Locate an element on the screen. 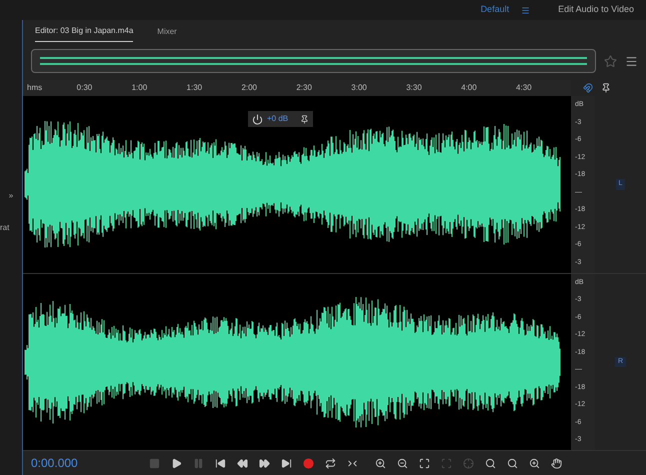 The image size is (646, 475). loop-icon is located at coordinates (330, 463).